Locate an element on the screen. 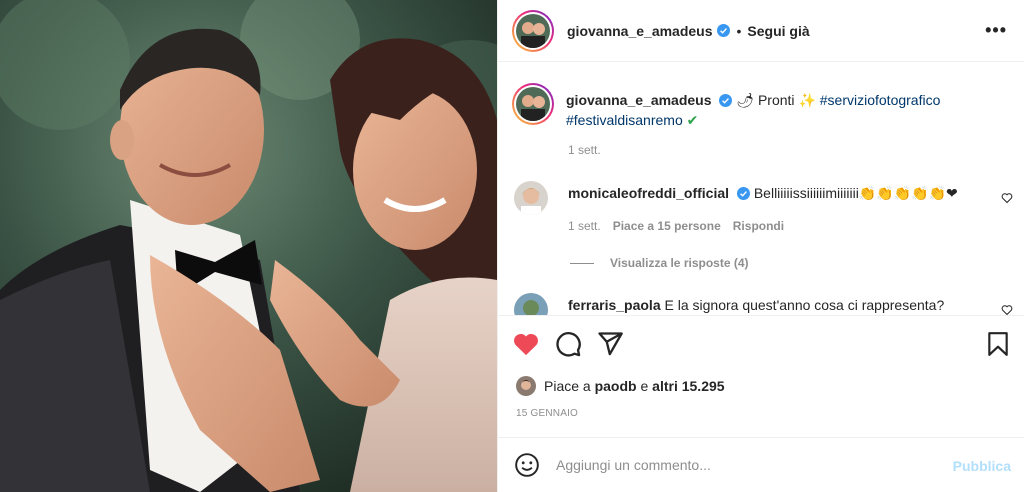  hashtag-serviziofotografico: #serviziofotografico is located at coordinates (880, 100).